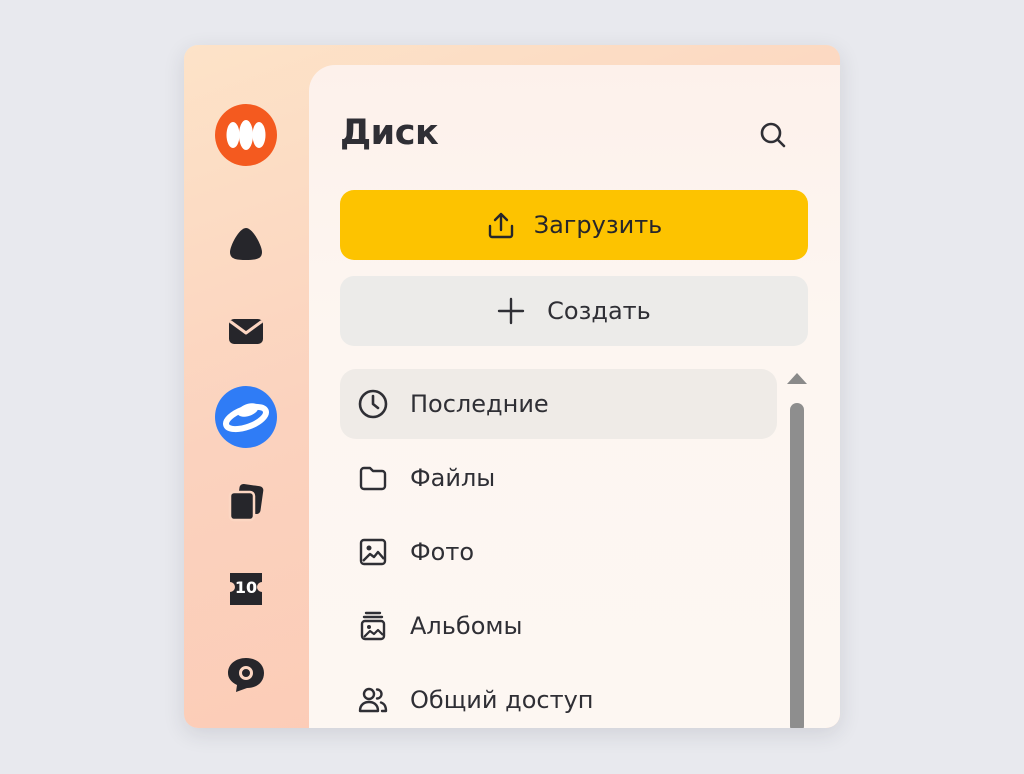 The height and width of the screenshot is (774, 1024). Describe the element at coordinates (511, 311) in the screenshot. I see `plus-icon` at that location.